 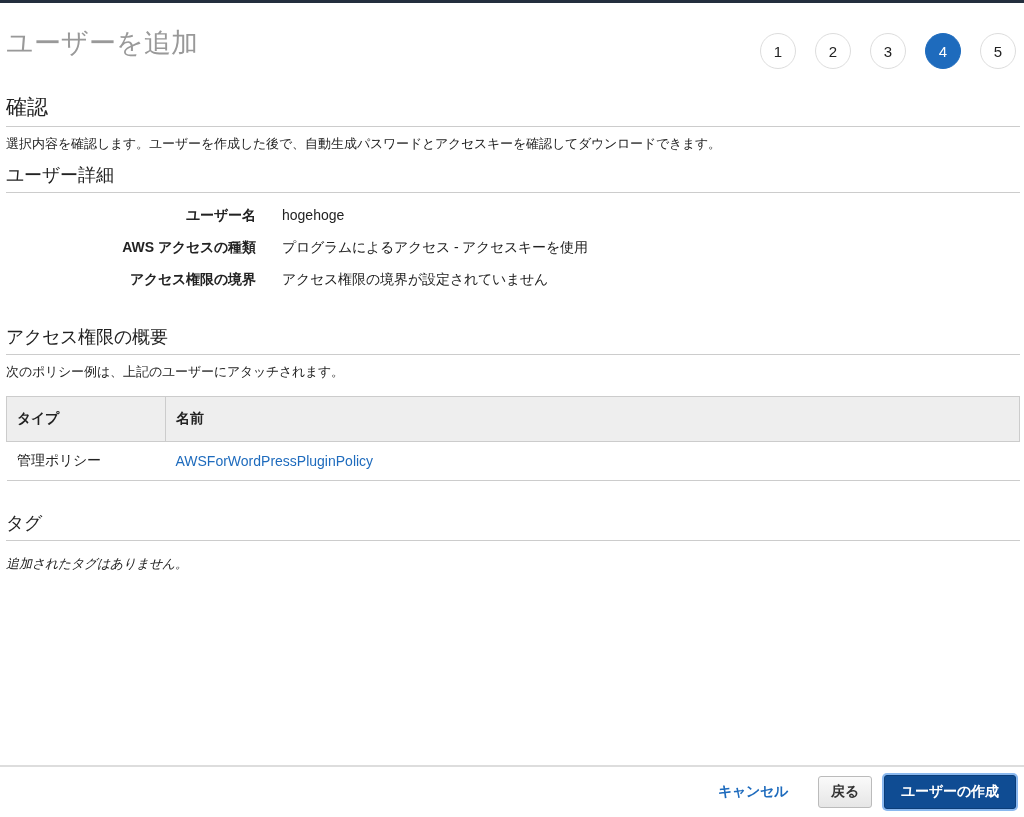 I want to click on step-indicator: 5, so click(x=998, y=51).